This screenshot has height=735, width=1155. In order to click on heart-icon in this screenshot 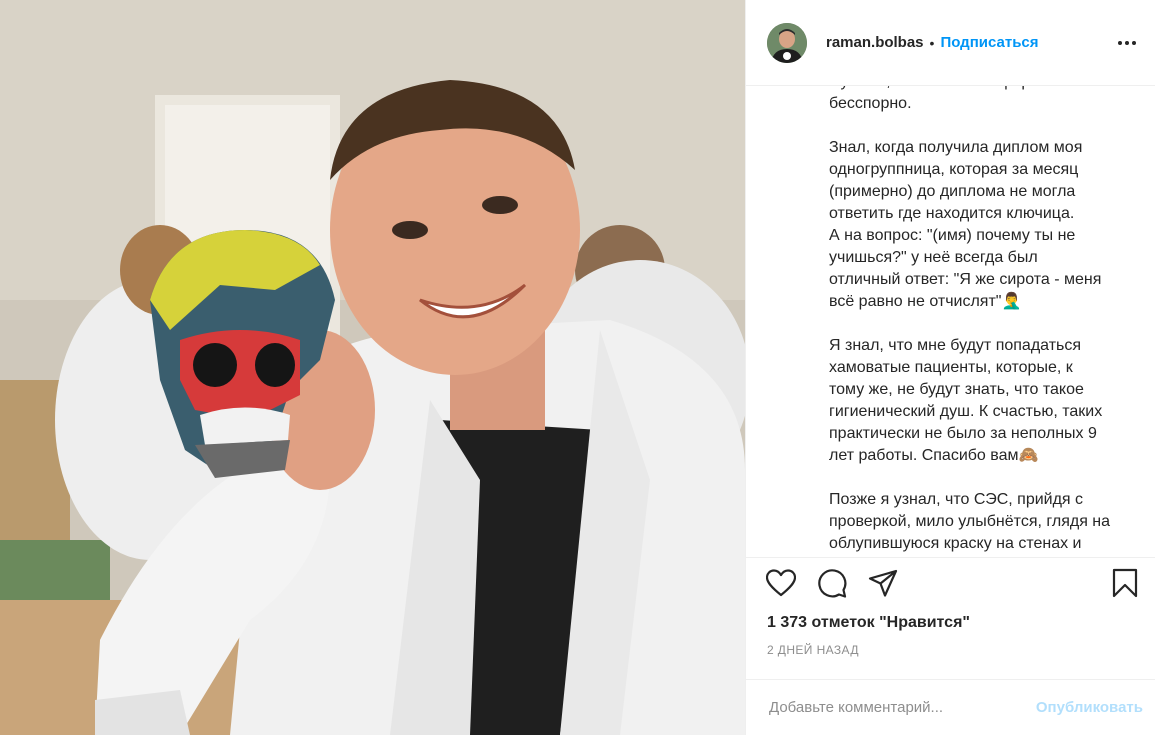, I will do `click(781, 583)`.